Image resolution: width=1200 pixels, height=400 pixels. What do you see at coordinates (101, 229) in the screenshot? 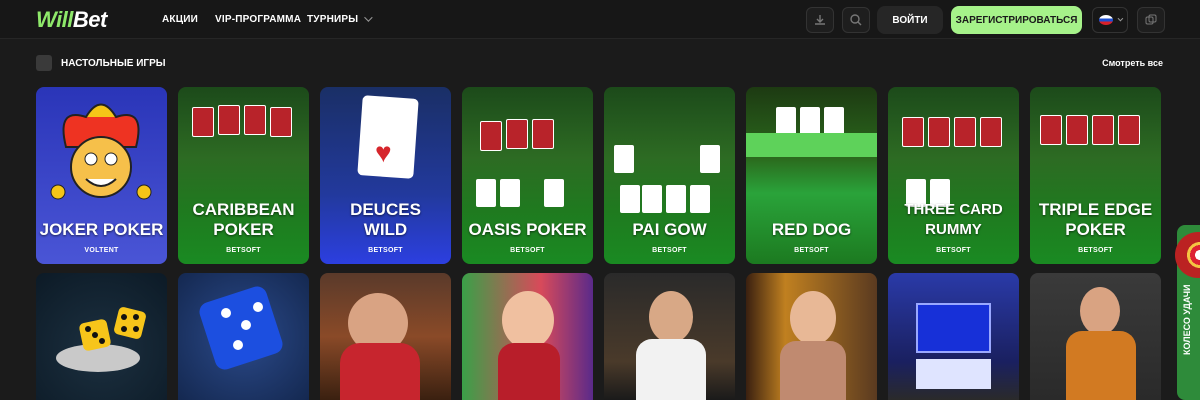
I see `game-title: JOKER POKER` at bounding box center [101, 229].